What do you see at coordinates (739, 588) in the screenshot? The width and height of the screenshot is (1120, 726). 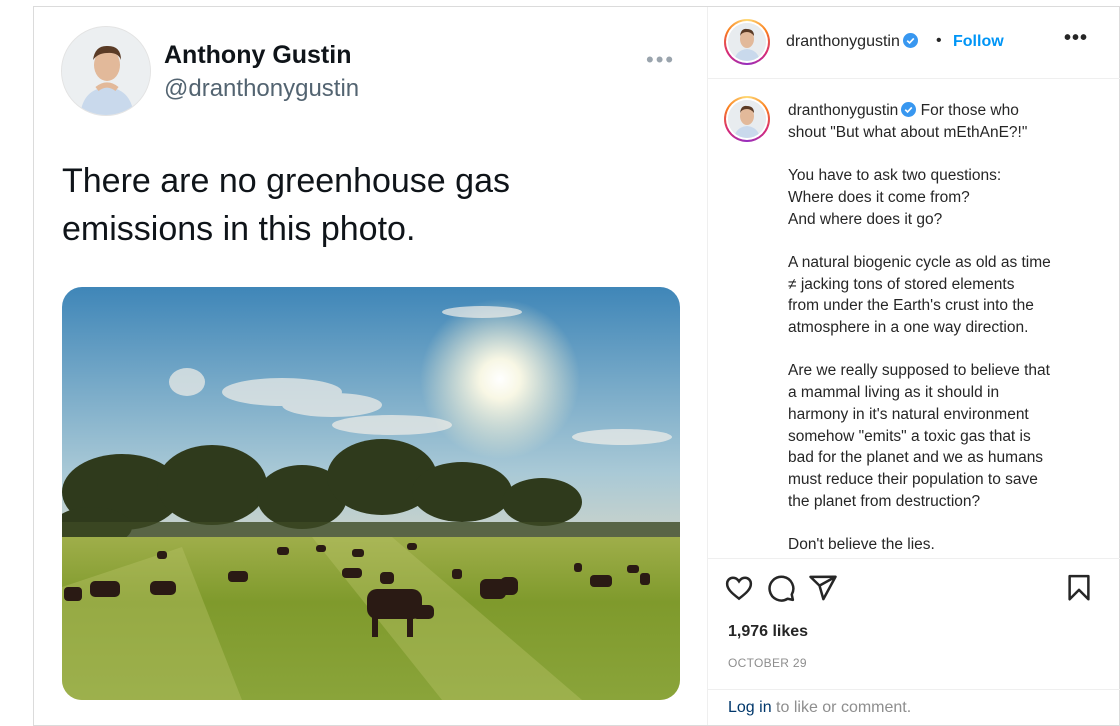 I see `heart-icon` at bounding box center [739, 588].